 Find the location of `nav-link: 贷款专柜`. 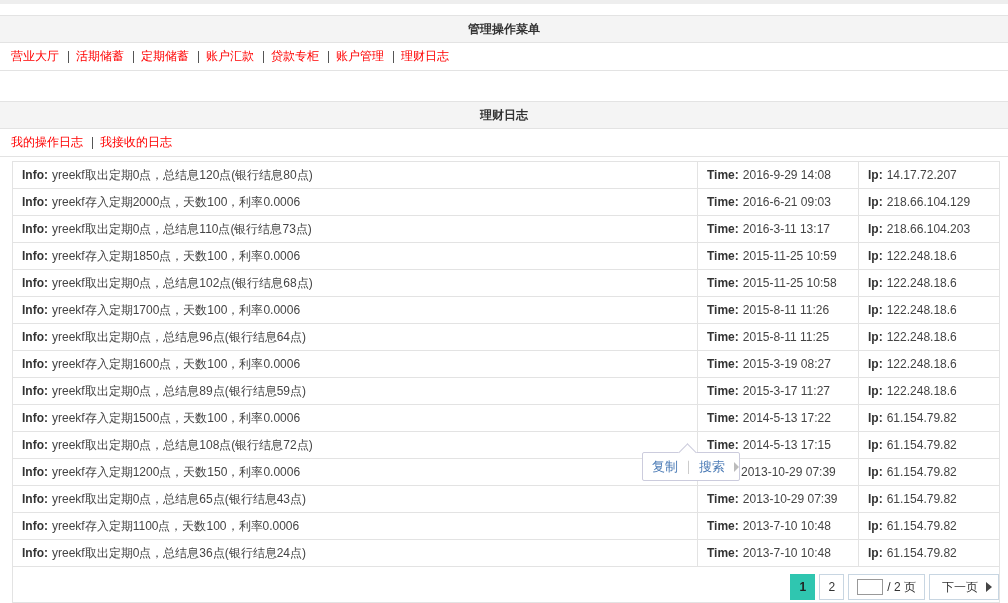

nav-link: 贷款专柜 is located at coordinates (295, 56).